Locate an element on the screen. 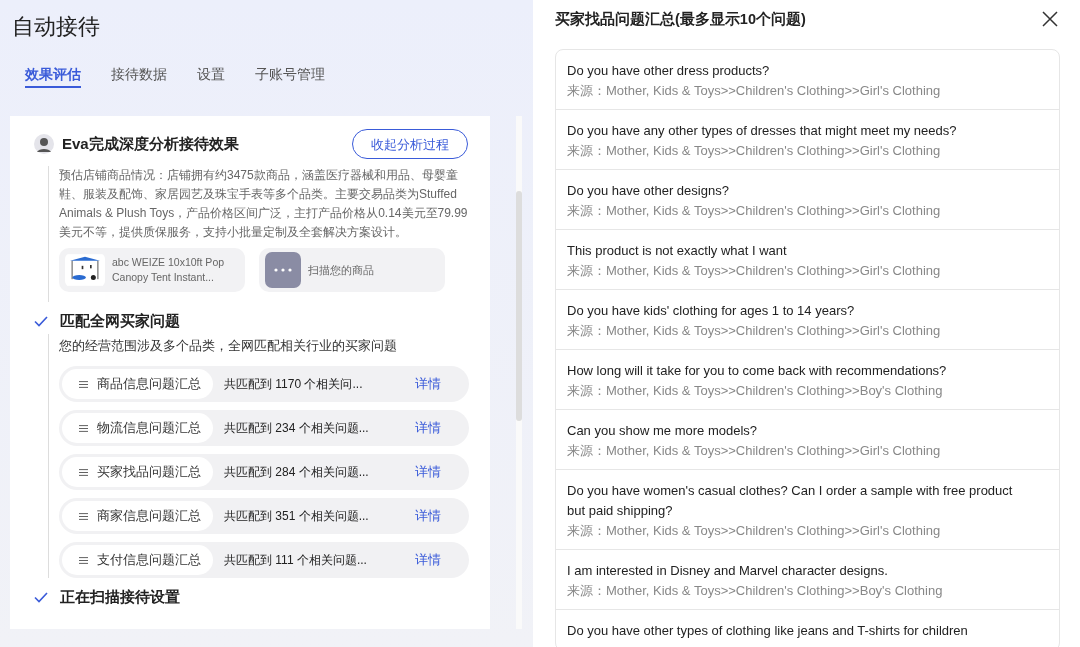 Image resolution: width=1080 pixels, height=647 pixels. question-item: Do you have kids' clothing for ages 1 to 14 years? 来源：Mother, Kids & Toys>>Children's Clothing>>Girl's Clothing is located at coordinates (807, 320).